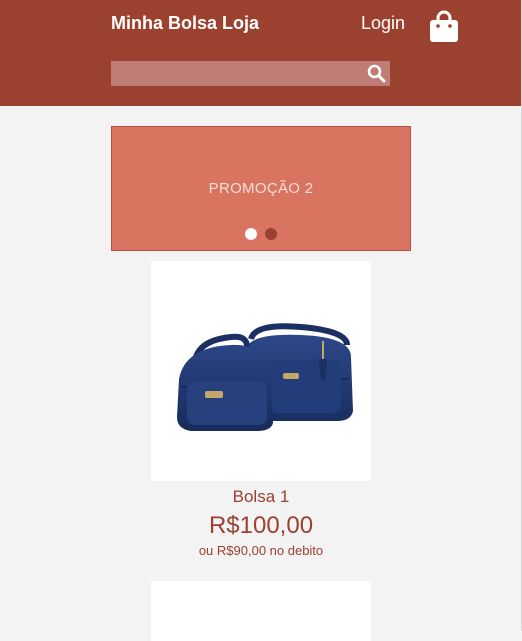 The height and width of the screenshot is (641, 522). What do you see at coordinates (271, 234) in the screenshot?
I see `carousel-dot` at bounding box center [271, 234].